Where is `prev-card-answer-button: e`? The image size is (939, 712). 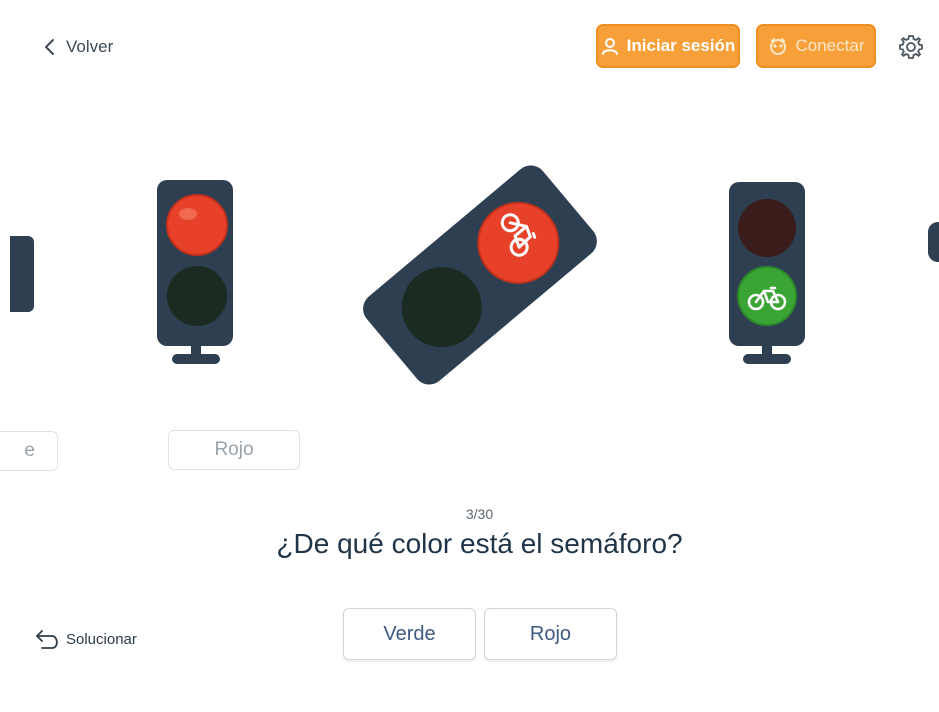
prev-card-answer-button: e is located at coordinates (29, 451).